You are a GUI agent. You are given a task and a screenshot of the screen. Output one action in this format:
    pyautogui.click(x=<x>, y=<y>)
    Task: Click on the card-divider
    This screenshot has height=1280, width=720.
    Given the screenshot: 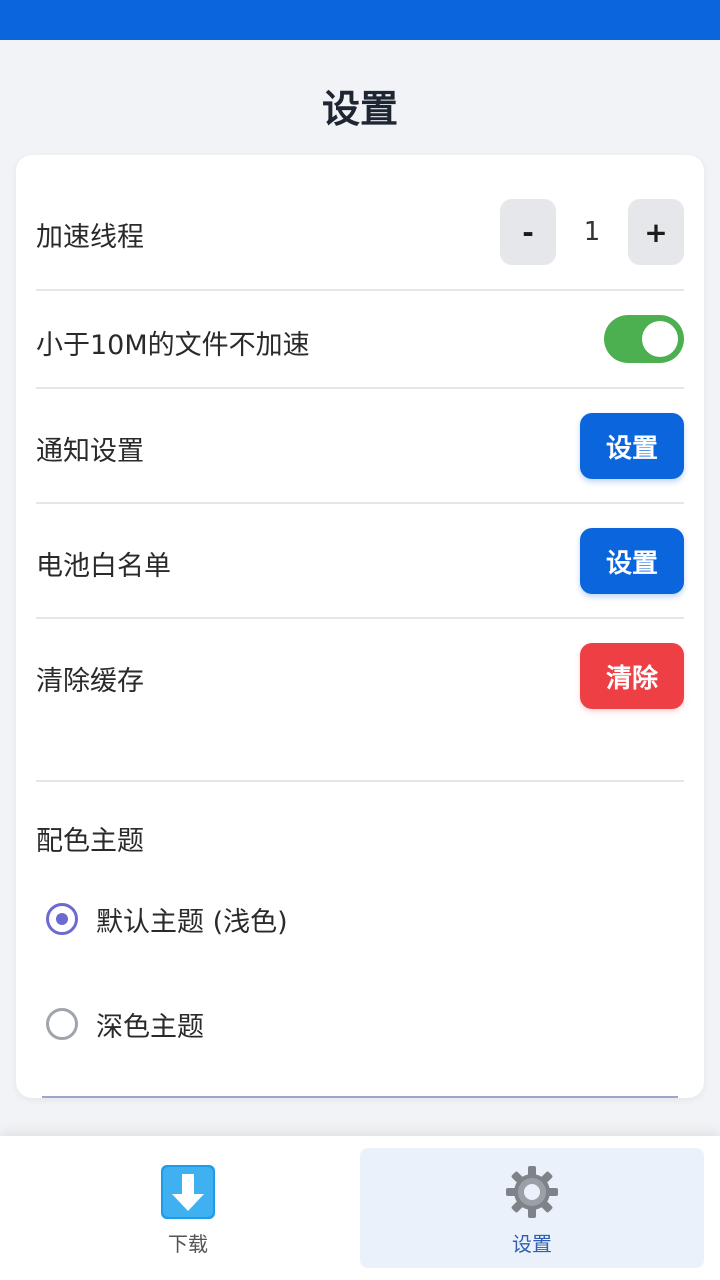 What is the action you would take?
    pyautogui.click(x=360, y=1097)
    